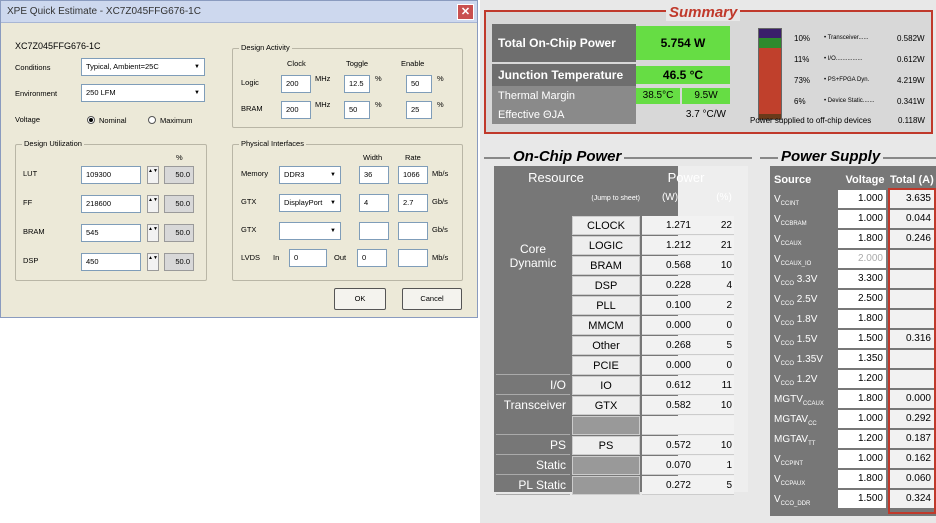  What do you see at coordinates (606, 365) in the screenshot?
I see `resource-jump-button: PCIE` at bounding box center [606, 365].